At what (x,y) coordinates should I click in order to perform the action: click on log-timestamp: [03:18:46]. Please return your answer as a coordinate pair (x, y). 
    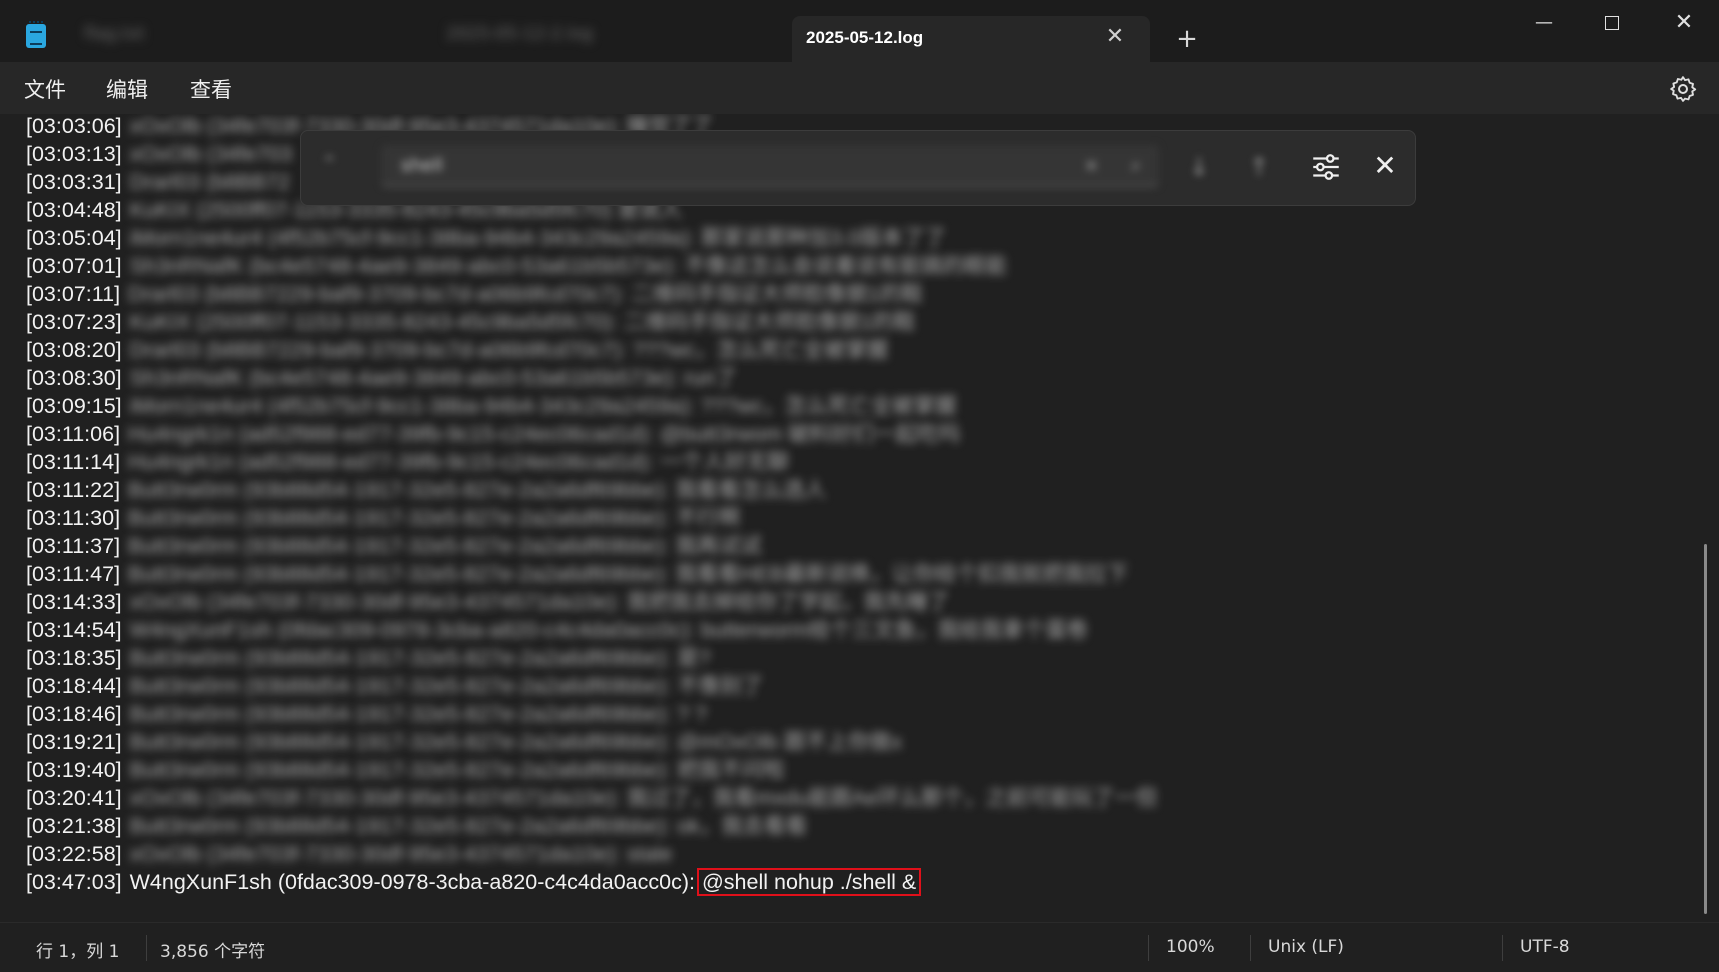
    Looking at the image, I should click on (74, 714).